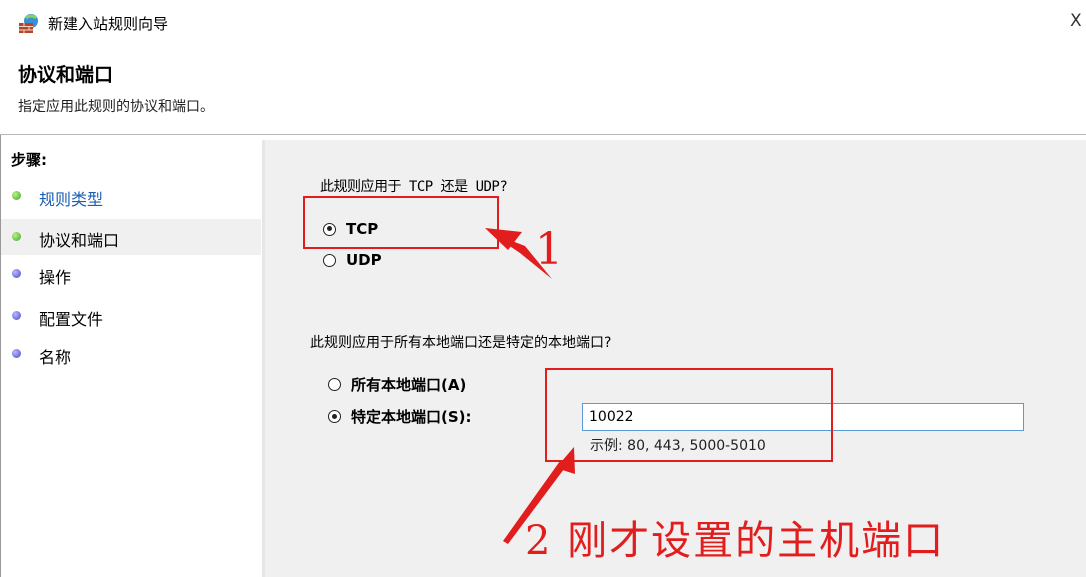 Image resolution: width=1086 pixels, height=577 pixels. What do you see at coordinates (29, 160) in the screenshot?
I see `steps-heading: 步骤:` at bounding box center [29, 160].